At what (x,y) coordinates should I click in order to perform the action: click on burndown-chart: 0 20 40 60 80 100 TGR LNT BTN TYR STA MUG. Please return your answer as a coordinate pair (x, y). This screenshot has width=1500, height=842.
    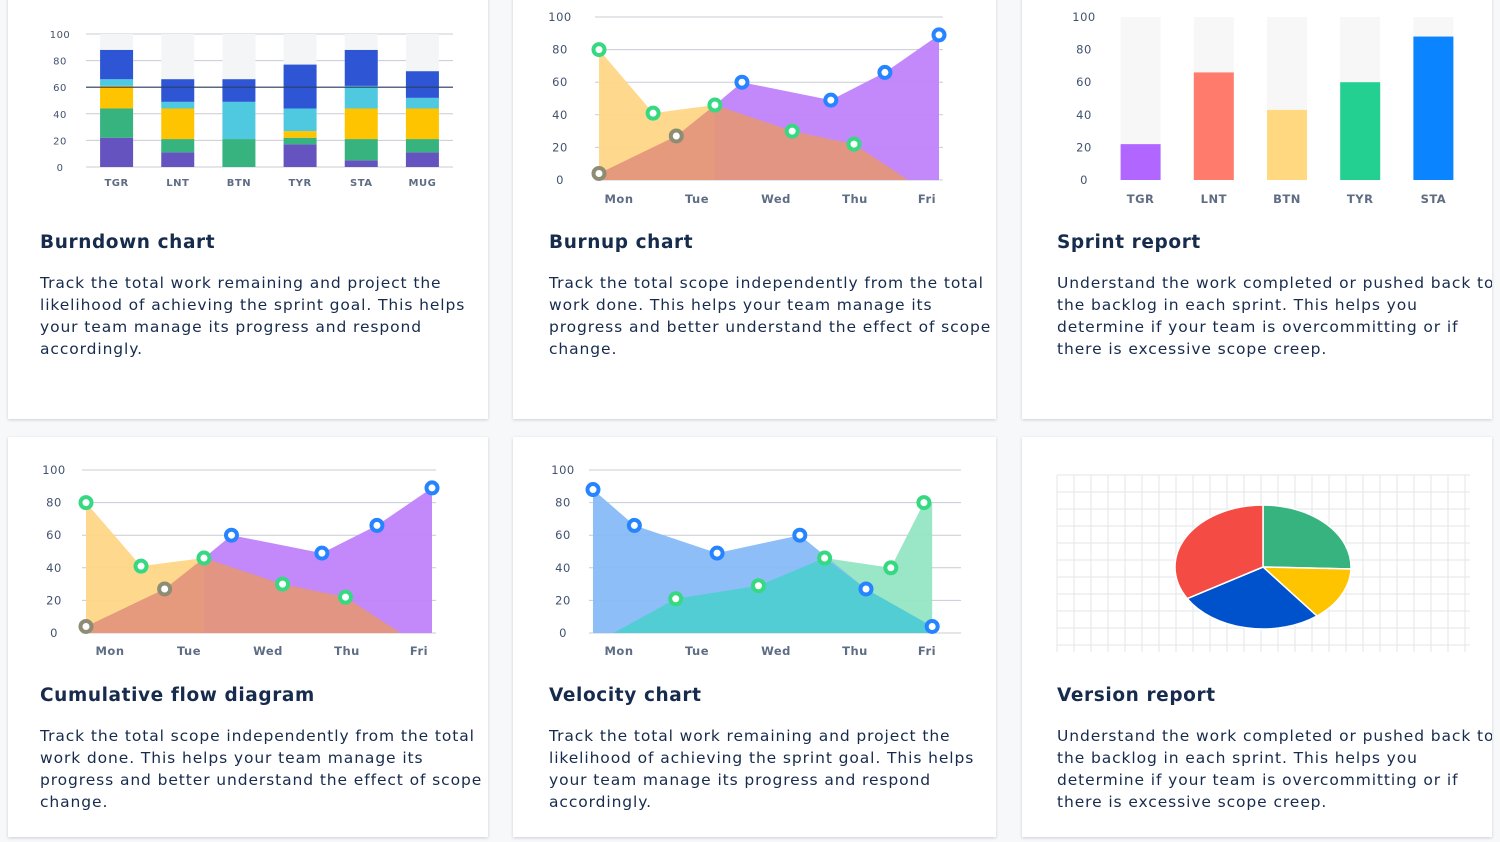
    Looking at the image, I should click on (251, 109).